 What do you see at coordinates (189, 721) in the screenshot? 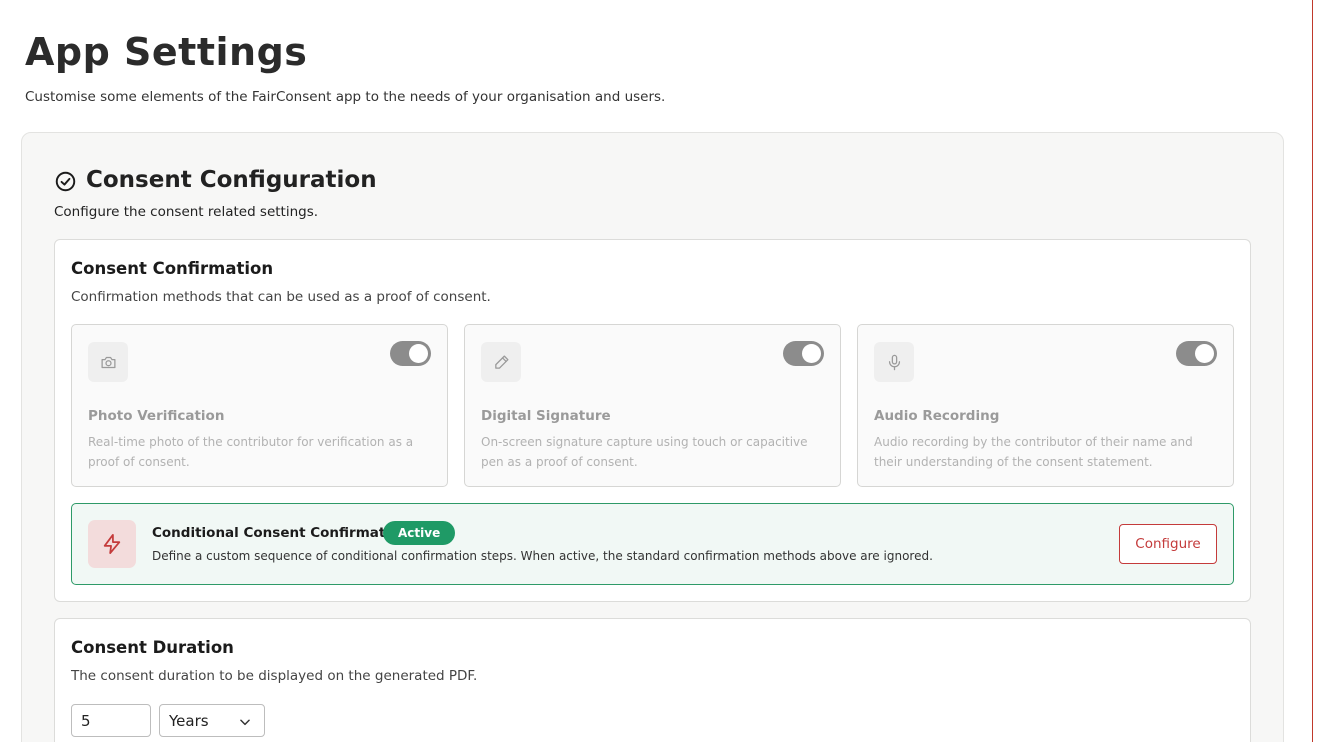
I see `duration-unit-value: Years` at bounding box center [189, 721].